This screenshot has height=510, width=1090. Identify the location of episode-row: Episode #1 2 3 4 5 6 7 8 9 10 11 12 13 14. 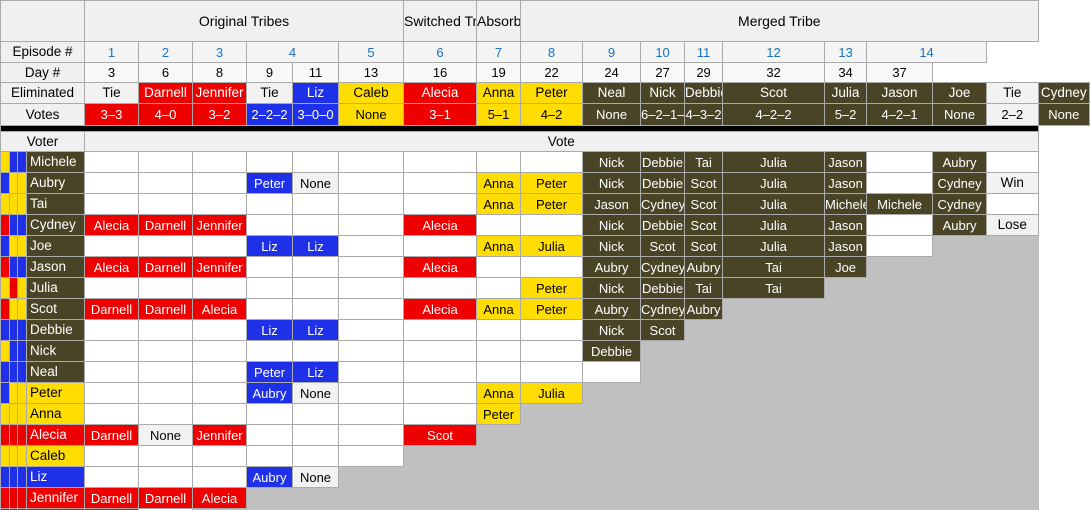
(545, 52).